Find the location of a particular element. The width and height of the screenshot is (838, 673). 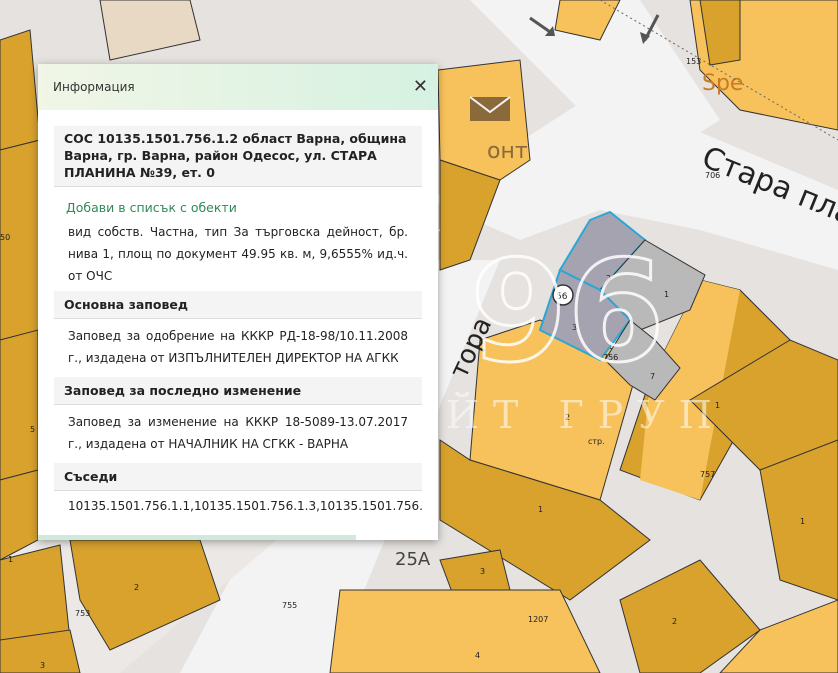

parcel-number: 755 is located at coordinates (289, 605).